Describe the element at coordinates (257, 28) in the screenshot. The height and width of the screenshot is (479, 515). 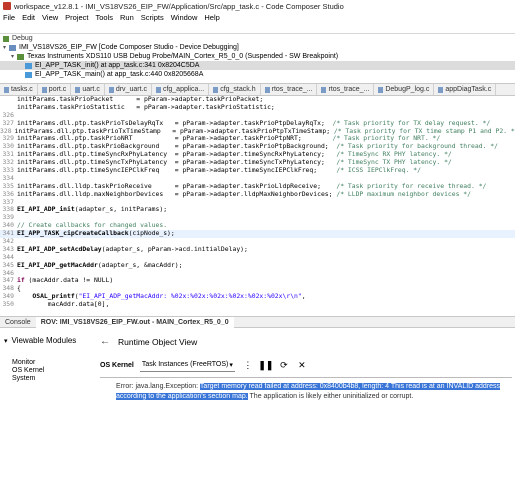
I see `main-toolbar` at that location.